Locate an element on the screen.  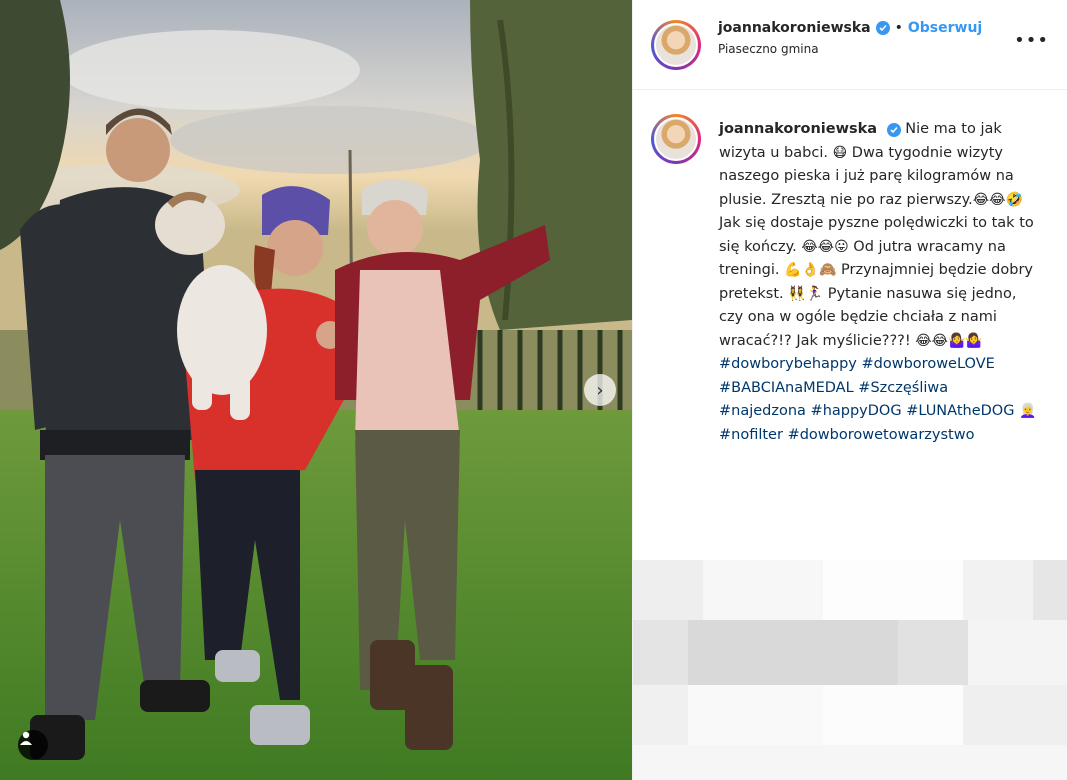
emoji-laugh-2: 😂😂😛 is located at coordinates (825, 246).